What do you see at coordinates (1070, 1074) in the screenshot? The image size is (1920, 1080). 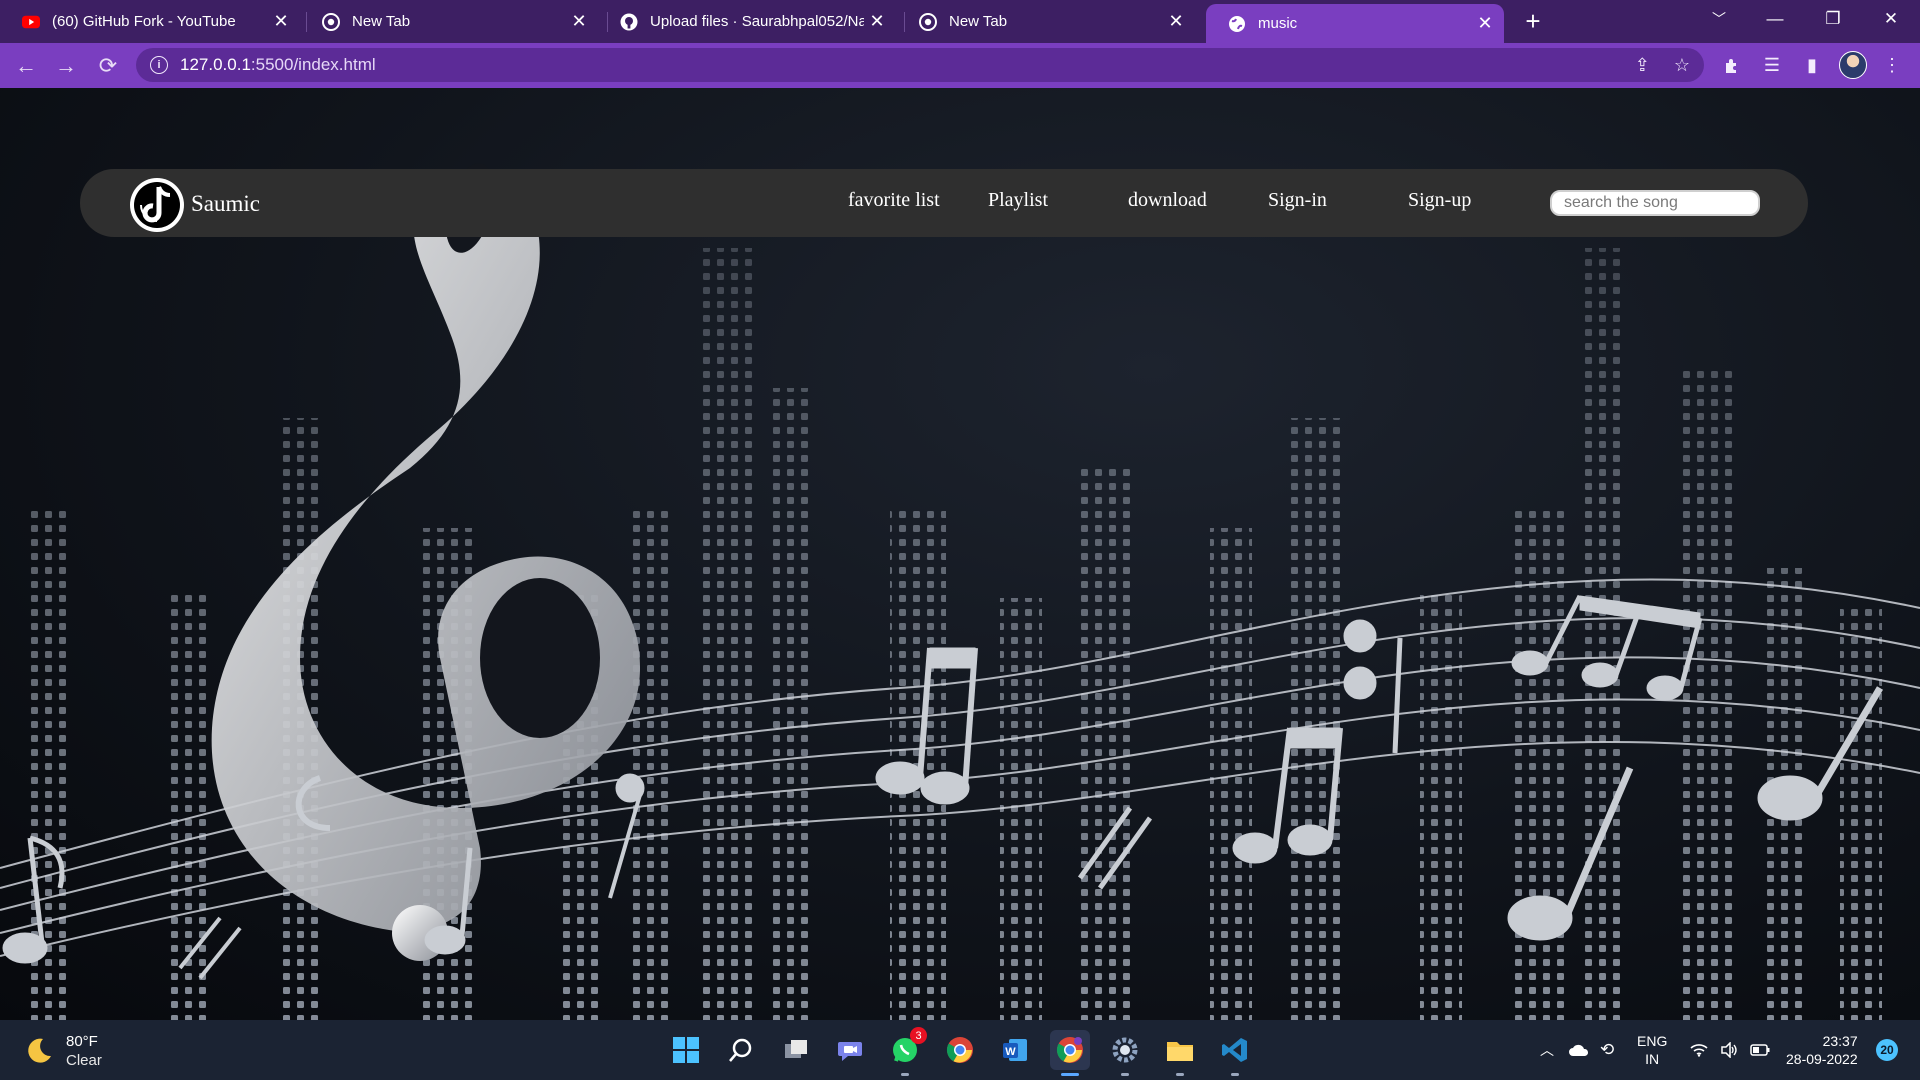 I see `active-indicator` at bounding box center [1070, 1074].